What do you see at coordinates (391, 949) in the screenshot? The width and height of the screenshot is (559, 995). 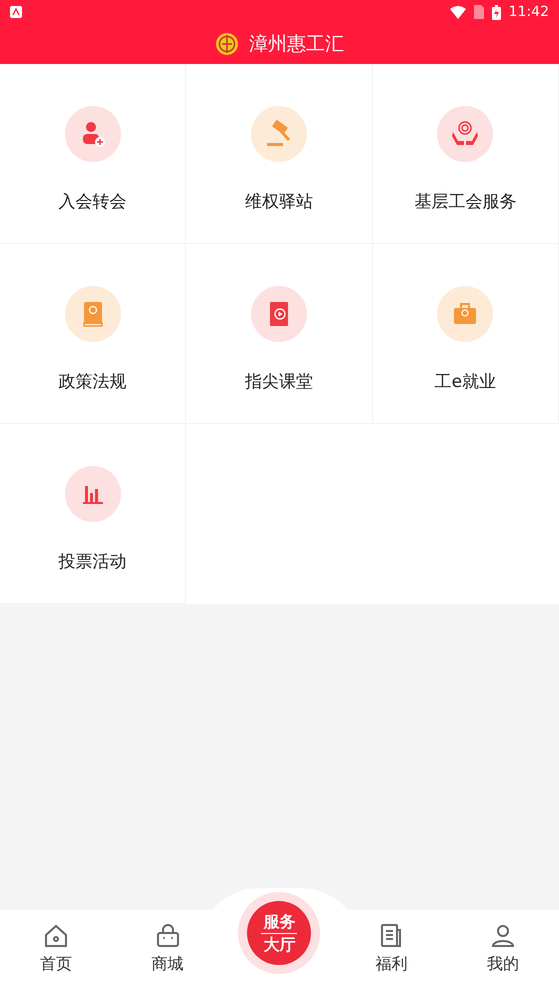 I see `nav-tab: 福利` at bounding box center [391, 949].